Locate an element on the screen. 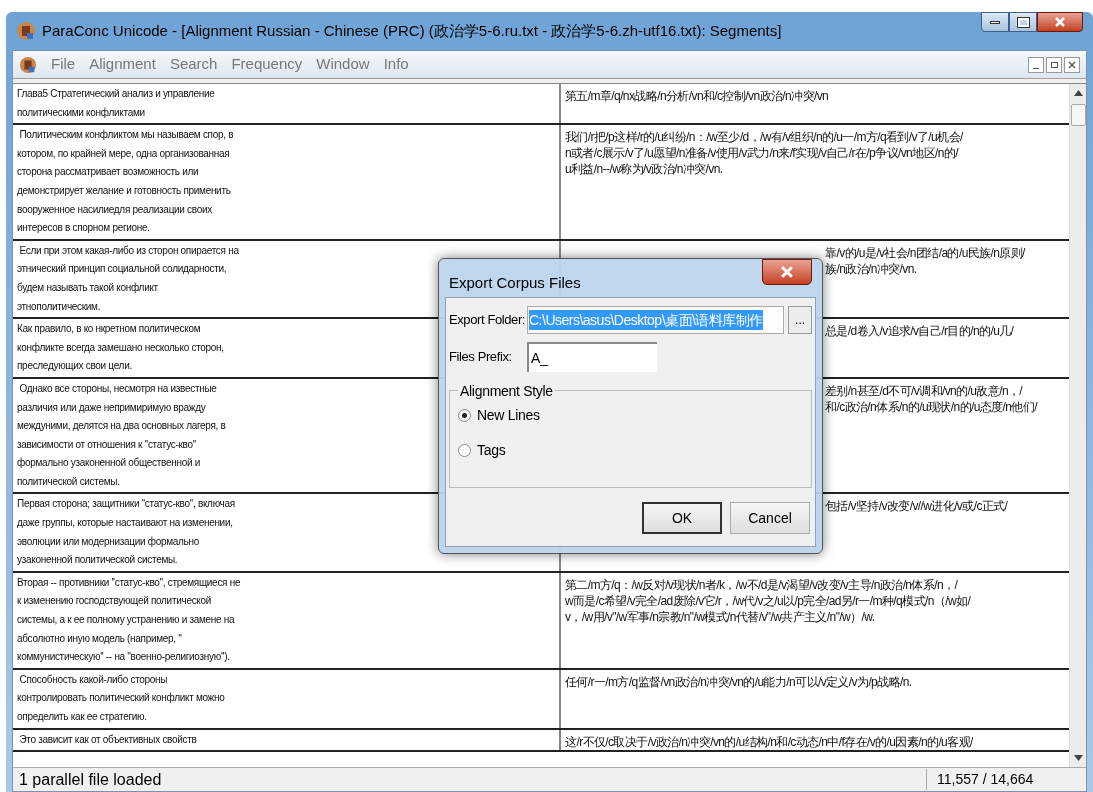  target-text: 我们/r把/p这样/r的/u纠纷/n：/w至少/d，/w有/v组织/n的/u一/m方/q看到/v了/u机会/ n或者/c展示/v了/u愿望/n准备/v使用/v武力/n来/f实现/v自己/r在/p争议/vn地区/n的/ u利益/n--/w称为/v政治/n冲突/vn. is located at coordinates (764, 153).